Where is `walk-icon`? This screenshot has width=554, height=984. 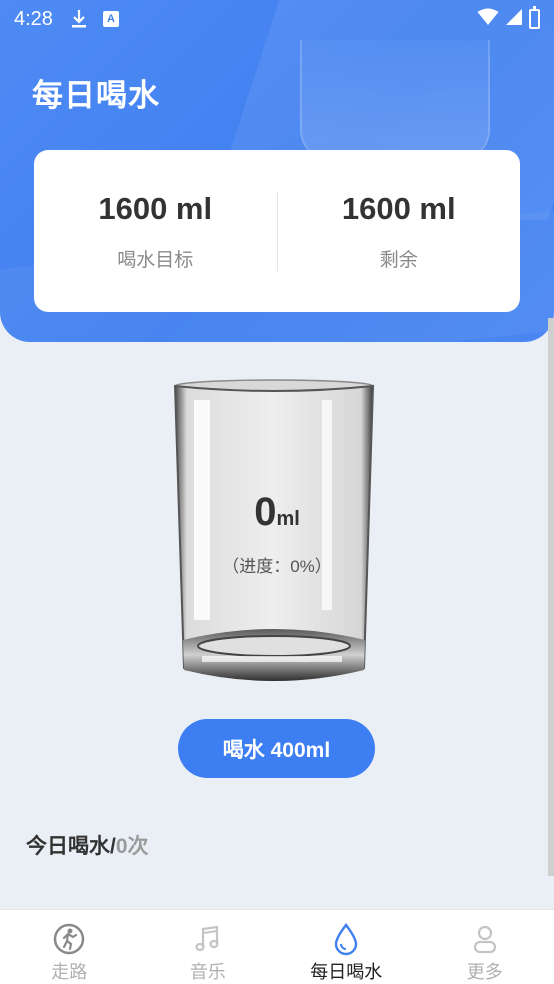
walk-icon is located at coordinates (69, 939).